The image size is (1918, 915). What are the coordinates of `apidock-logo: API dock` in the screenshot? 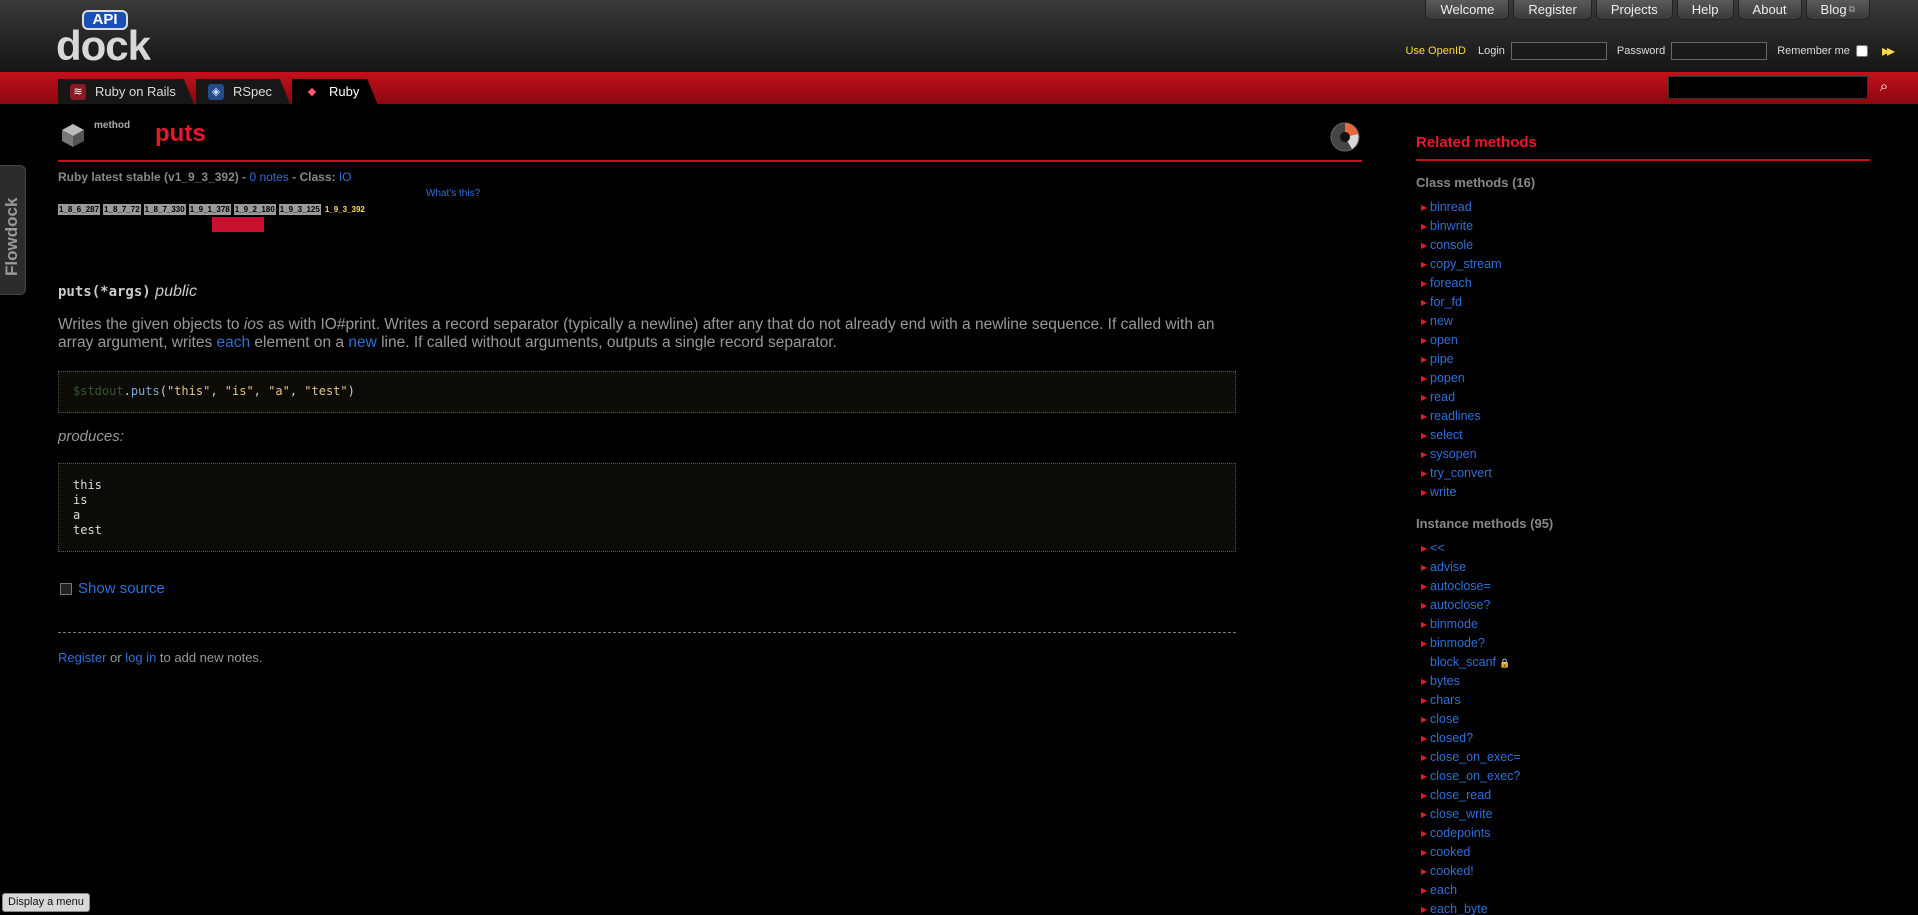 It's located at (106, 39).